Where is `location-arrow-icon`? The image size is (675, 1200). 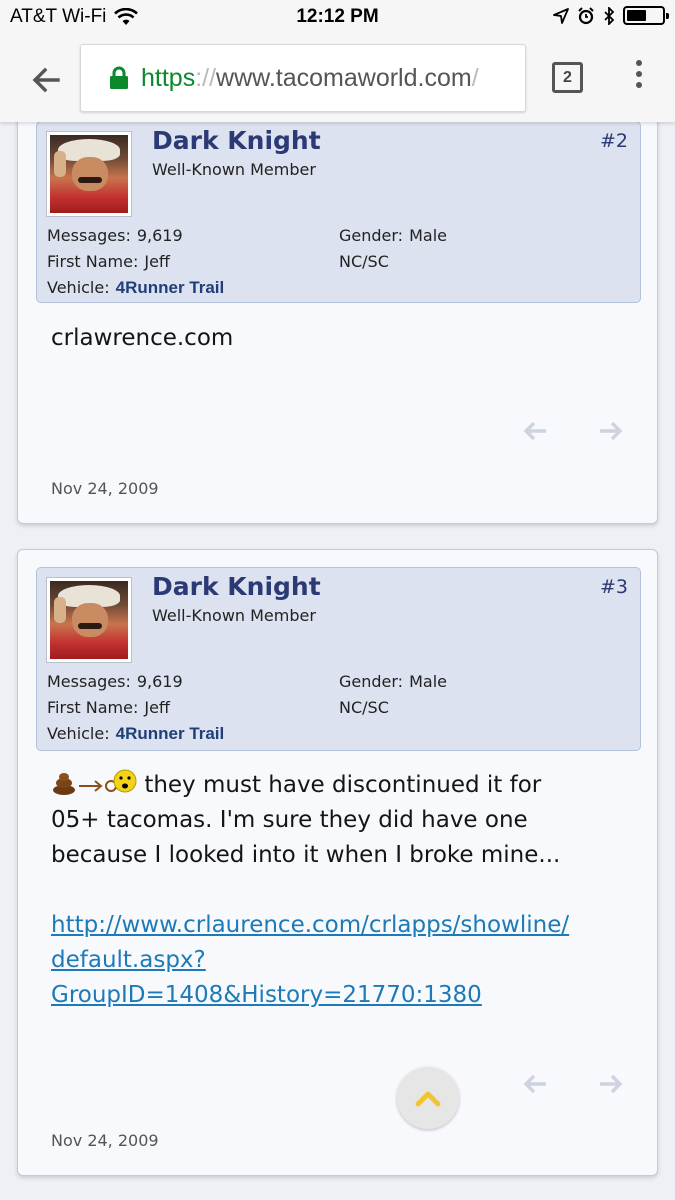 location-arrow-icon is located at coordinates (561, 15).